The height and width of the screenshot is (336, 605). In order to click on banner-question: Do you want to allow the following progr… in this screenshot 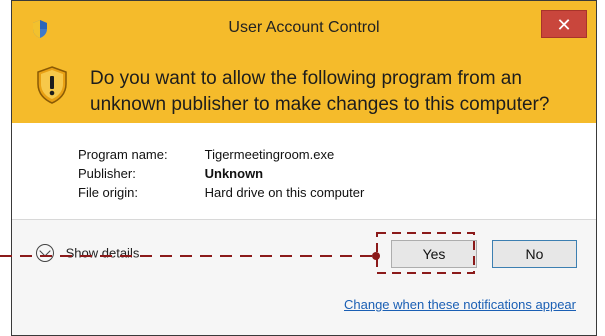, I will do `click(320, 91)`.